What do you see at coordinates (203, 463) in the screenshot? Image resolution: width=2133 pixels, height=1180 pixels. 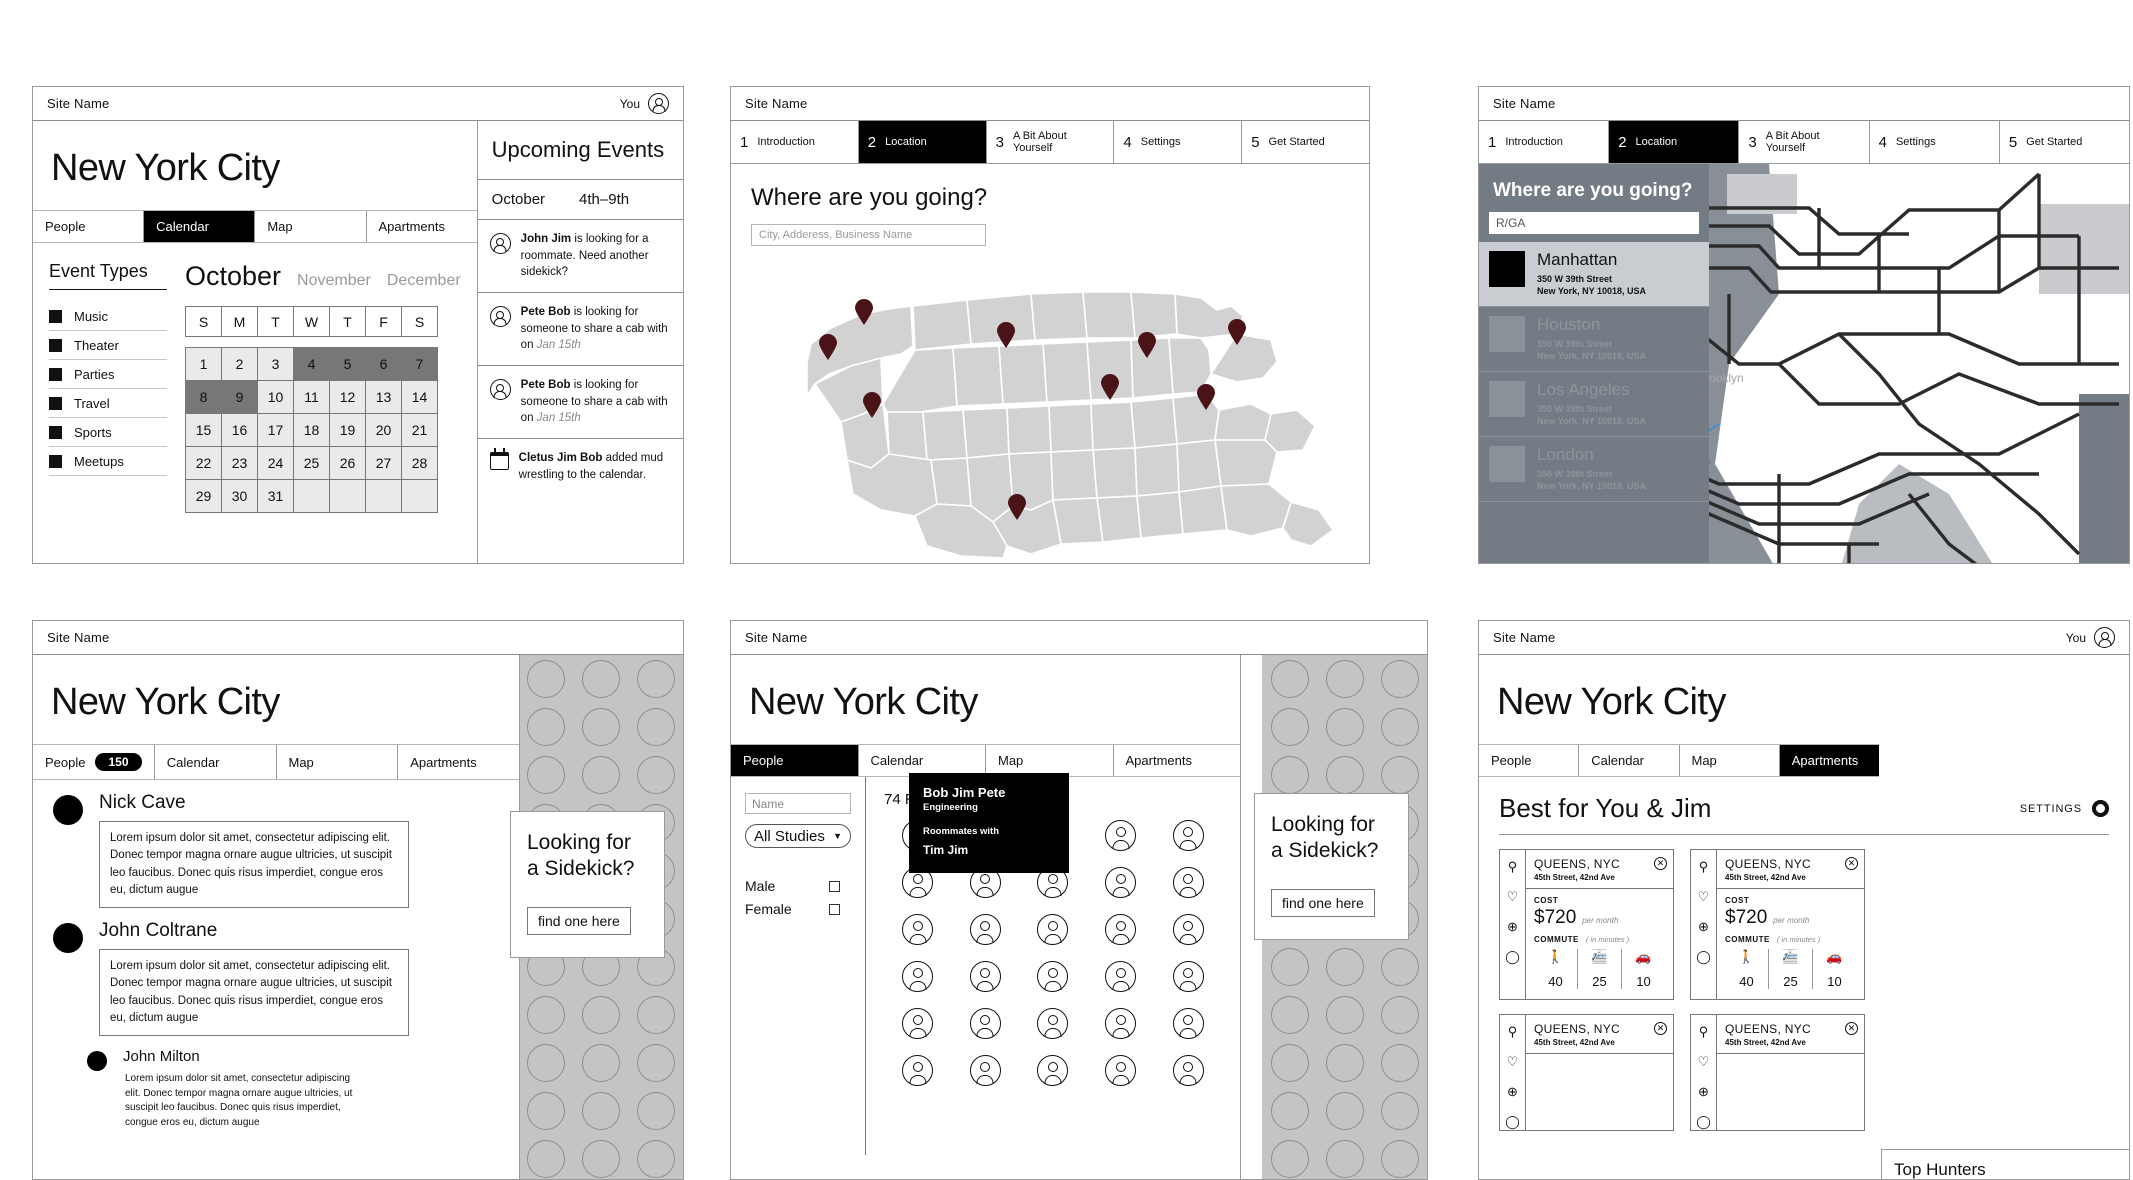 I see `calendar-day: 22` at bounding box center [203, 463].